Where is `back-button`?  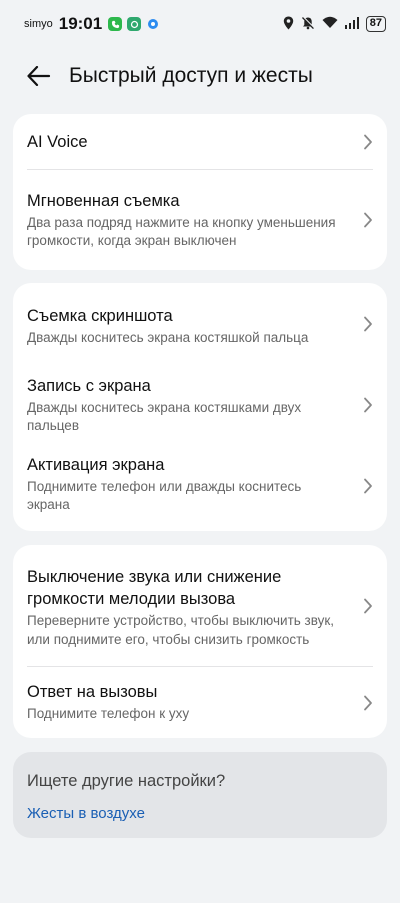
back-button is located at coordinates (39, 76).